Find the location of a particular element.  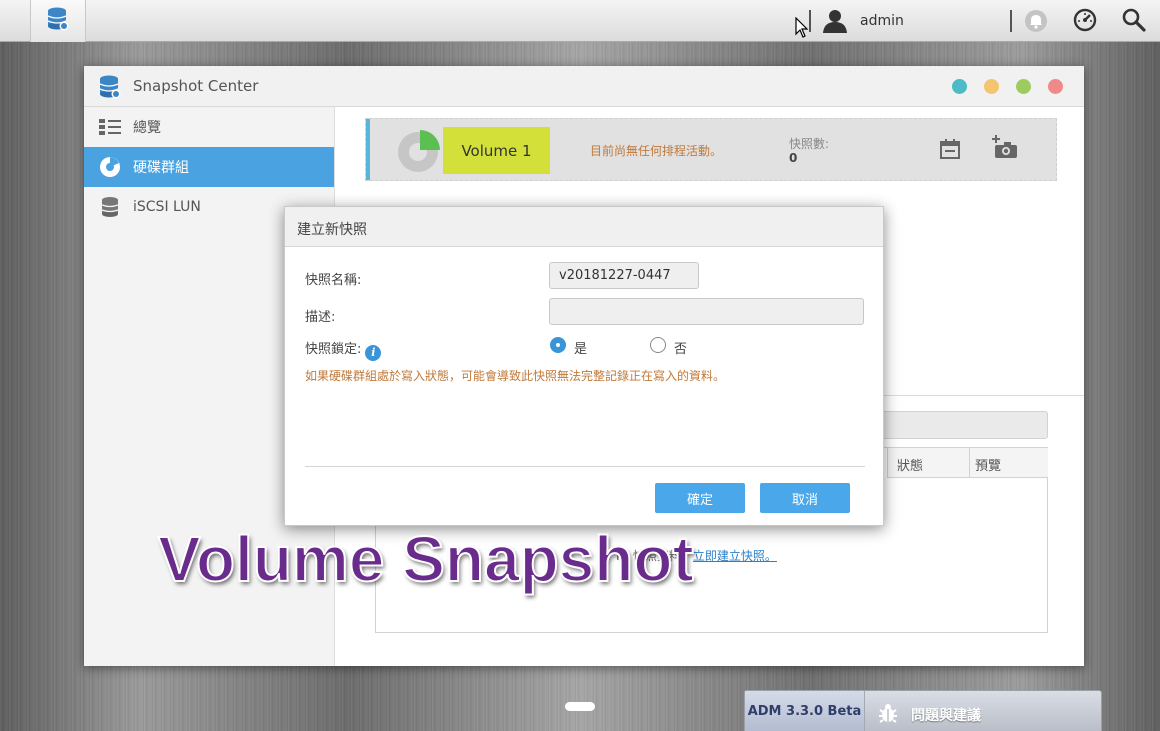

storage-manager-app-button is located at coordinates (58, 21).